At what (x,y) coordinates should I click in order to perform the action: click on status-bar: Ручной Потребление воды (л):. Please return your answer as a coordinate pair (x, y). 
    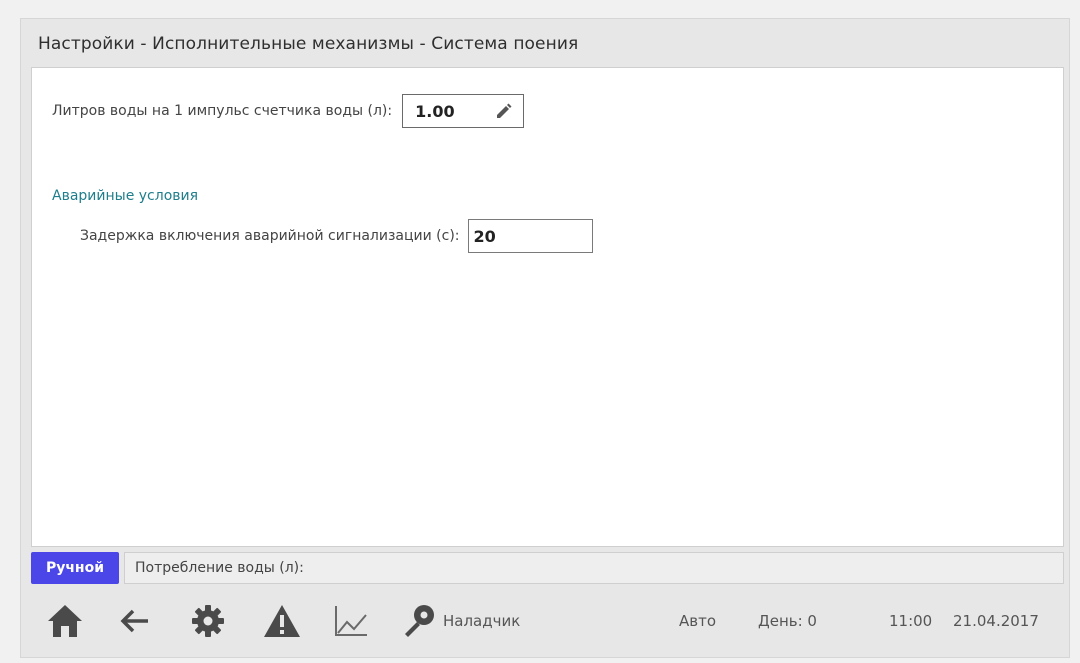
    Looking at the image, I should click on (547, 568).